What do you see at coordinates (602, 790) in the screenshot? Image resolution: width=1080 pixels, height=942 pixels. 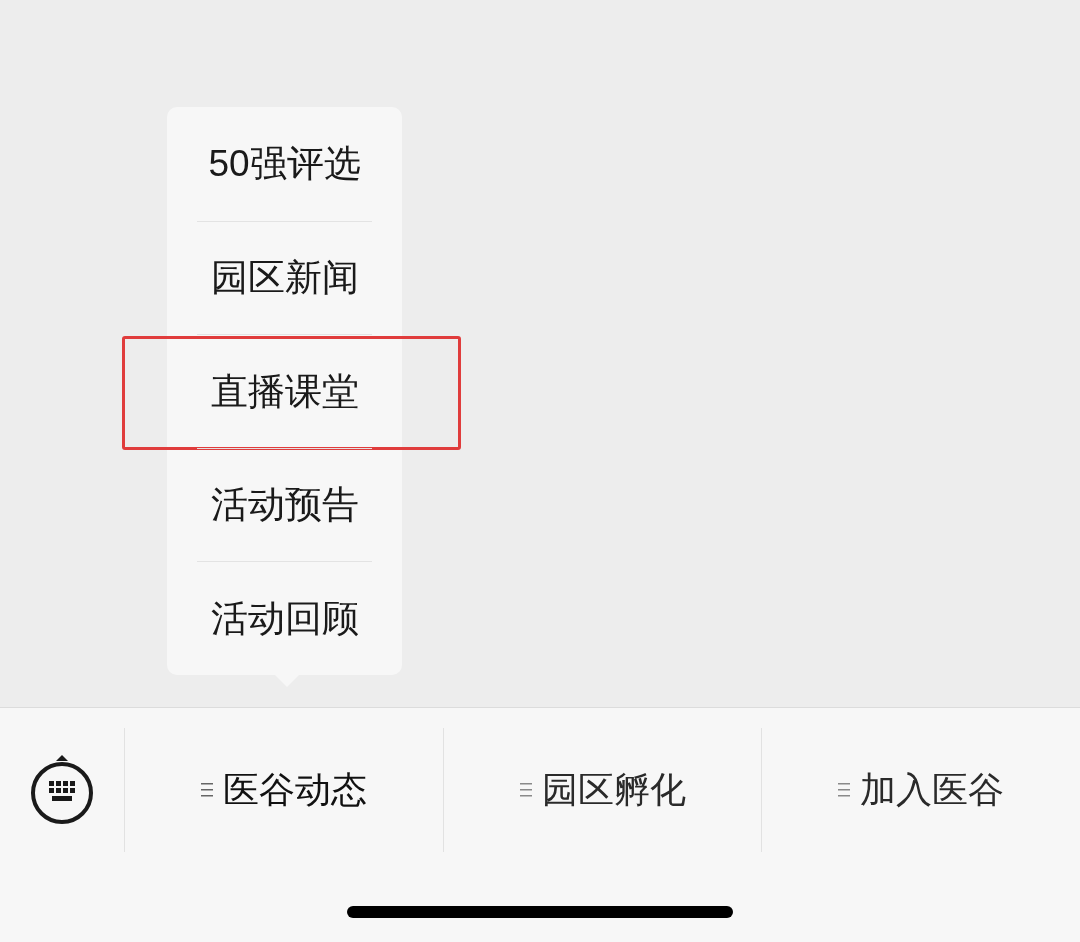 I see `menu-tab: 园区孵化` at bounding box center [602, 790].